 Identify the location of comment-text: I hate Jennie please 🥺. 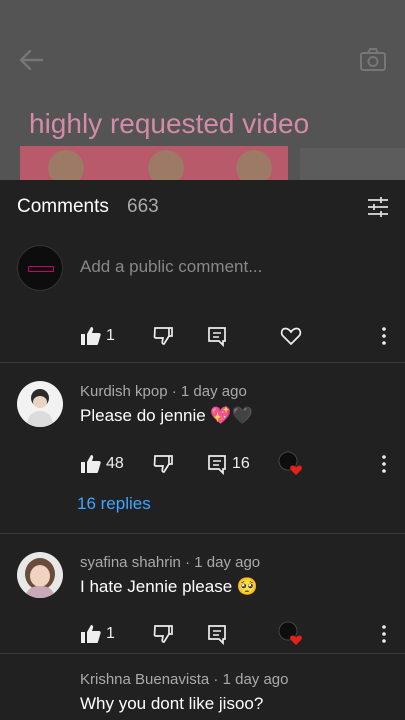
(169, 586).